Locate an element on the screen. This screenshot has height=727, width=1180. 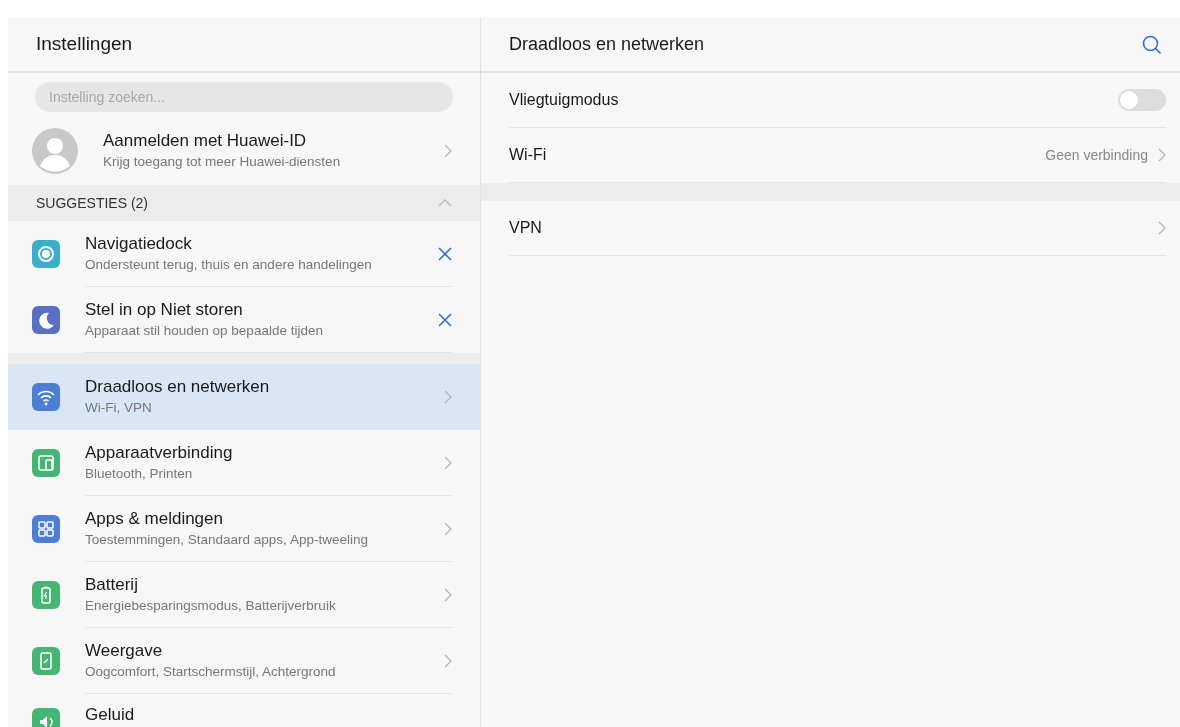
section-header: SUGGESTIES (2) is located at coordinates (244, 203).